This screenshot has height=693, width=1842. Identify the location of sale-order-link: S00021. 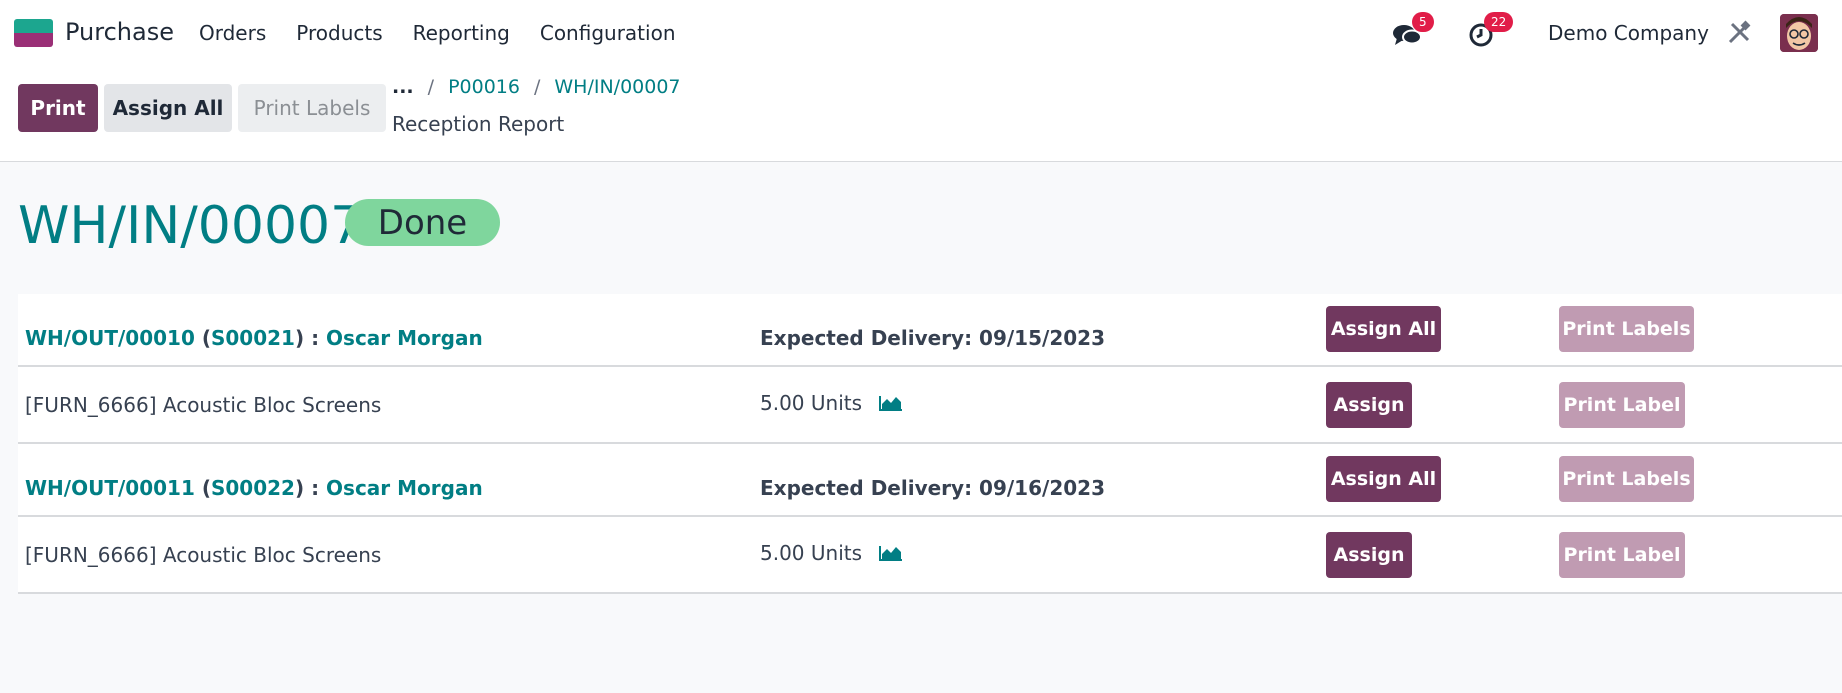
(253, 338).